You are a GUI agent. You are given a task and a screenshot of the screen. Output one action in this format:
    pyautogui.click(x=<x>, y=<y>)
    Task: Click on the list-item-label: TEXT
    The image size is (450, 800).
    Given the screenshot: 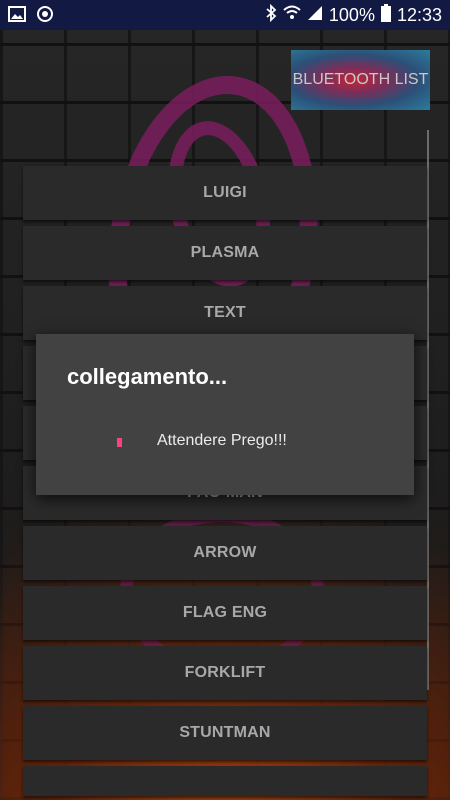 What is the action you would take?
    pyautogui.click(x=225, y=312)
    